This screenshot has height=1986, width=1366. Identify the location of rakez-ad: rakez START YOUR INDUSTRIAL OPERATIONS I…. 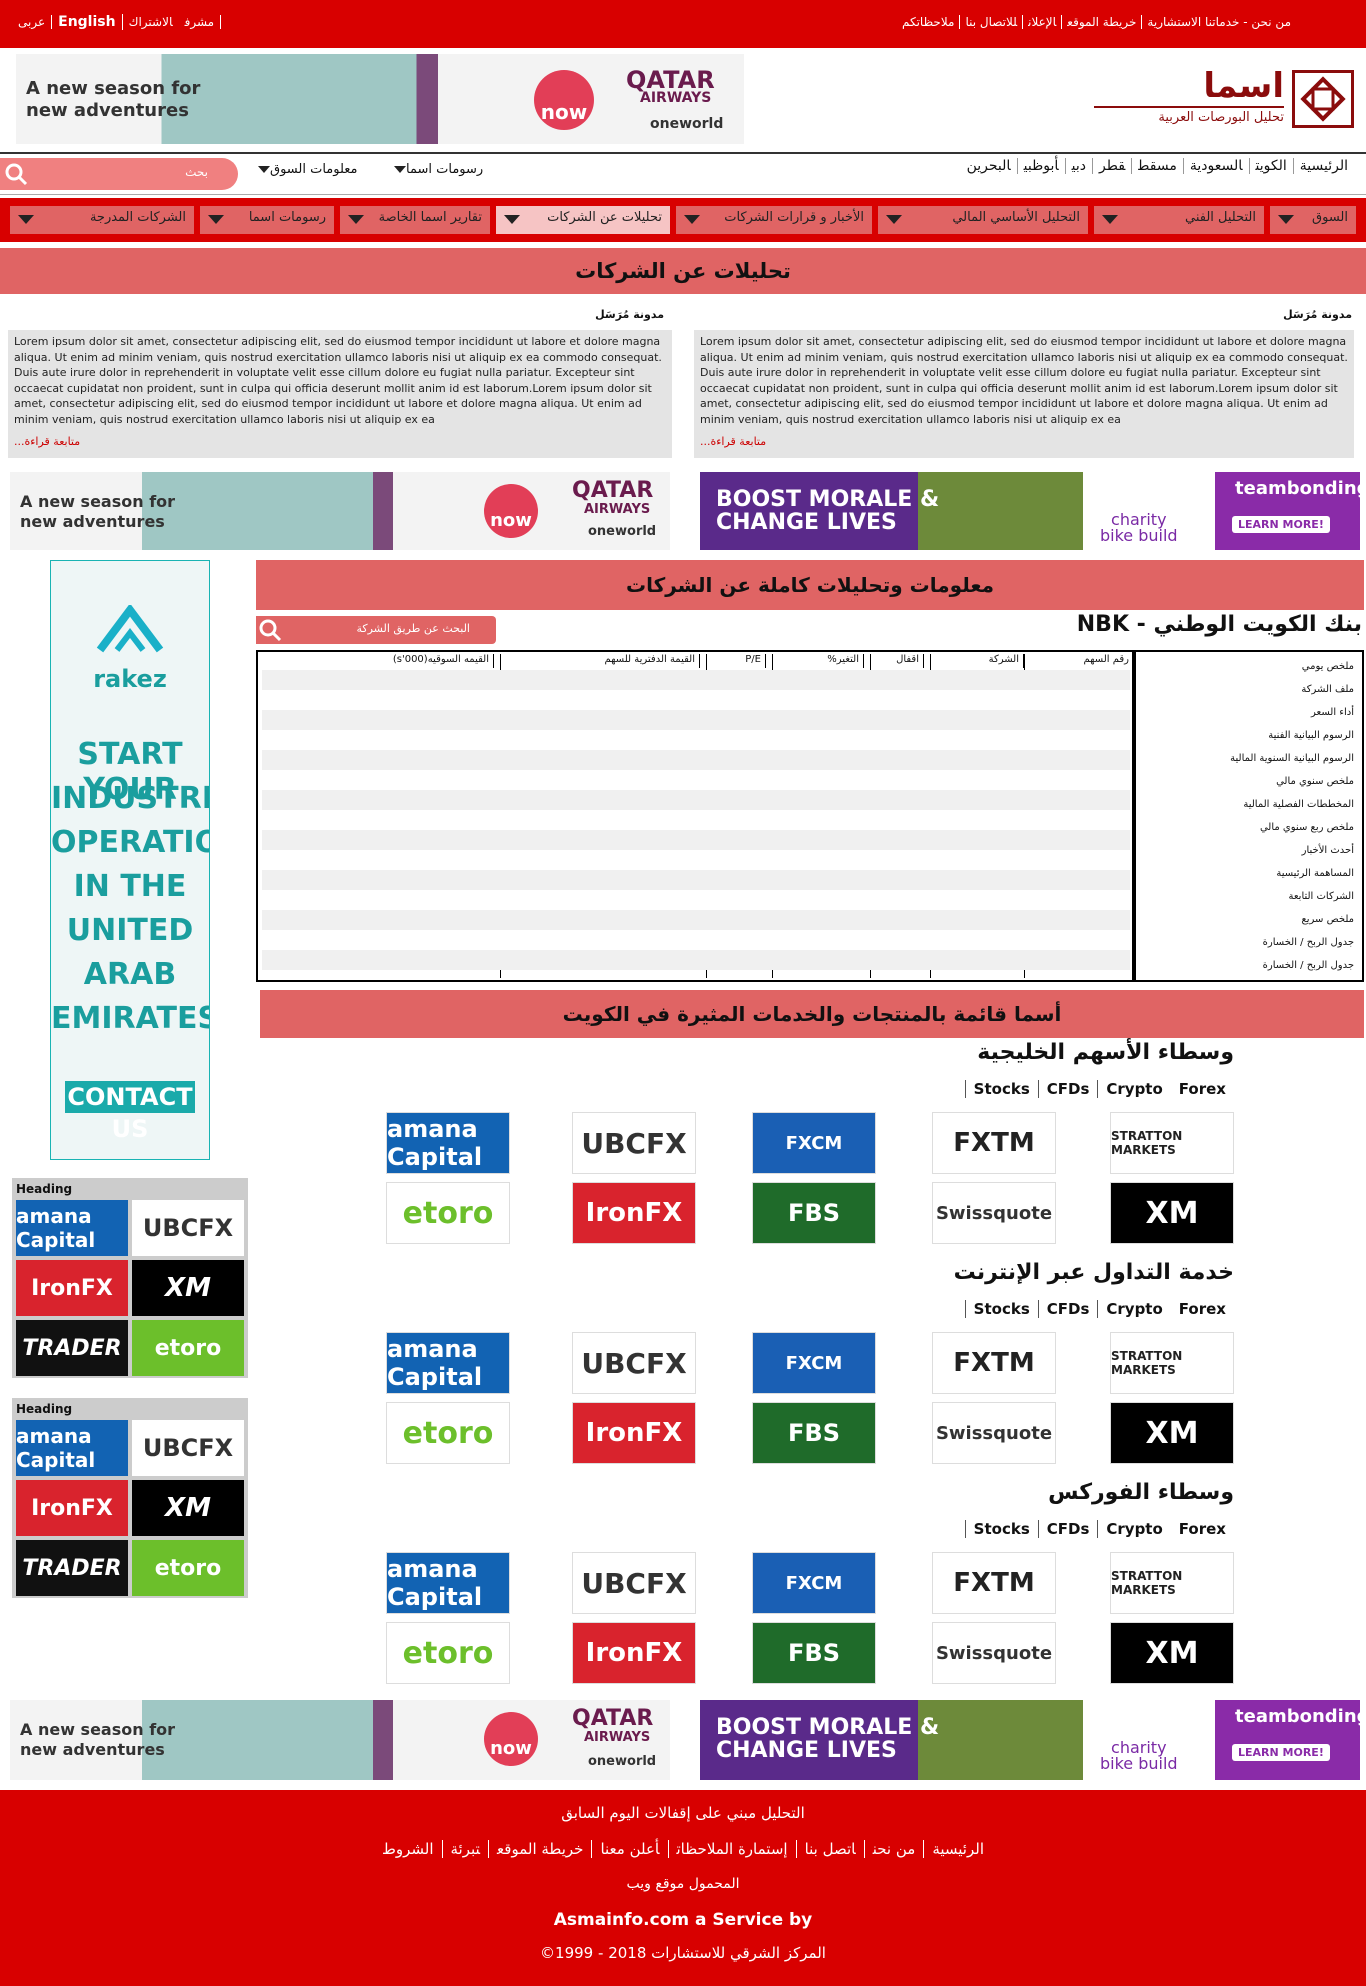
(130, 860).